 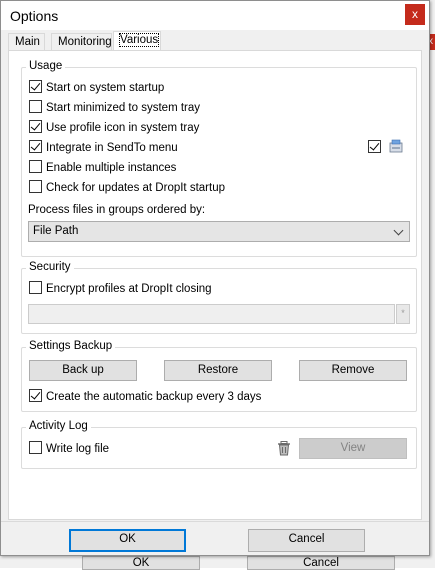 What do you see at coordinates (127, 540) in the screenshot?
I see `ok-button: OK` at bounding box center [127, 540].